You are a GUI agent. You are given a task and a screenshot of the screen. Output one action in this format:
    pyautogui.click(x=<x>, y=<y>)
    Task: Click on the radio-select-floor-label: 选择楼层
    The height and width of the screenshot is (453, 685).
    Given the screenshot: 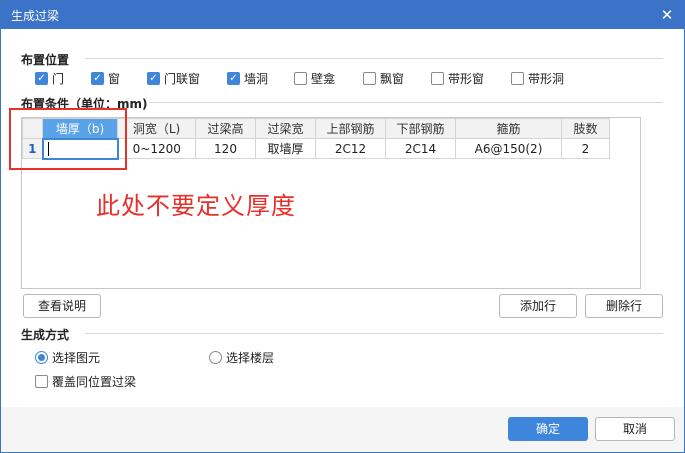 What is the action you would take?
    pyautogui.click(x=250, y=358)
    